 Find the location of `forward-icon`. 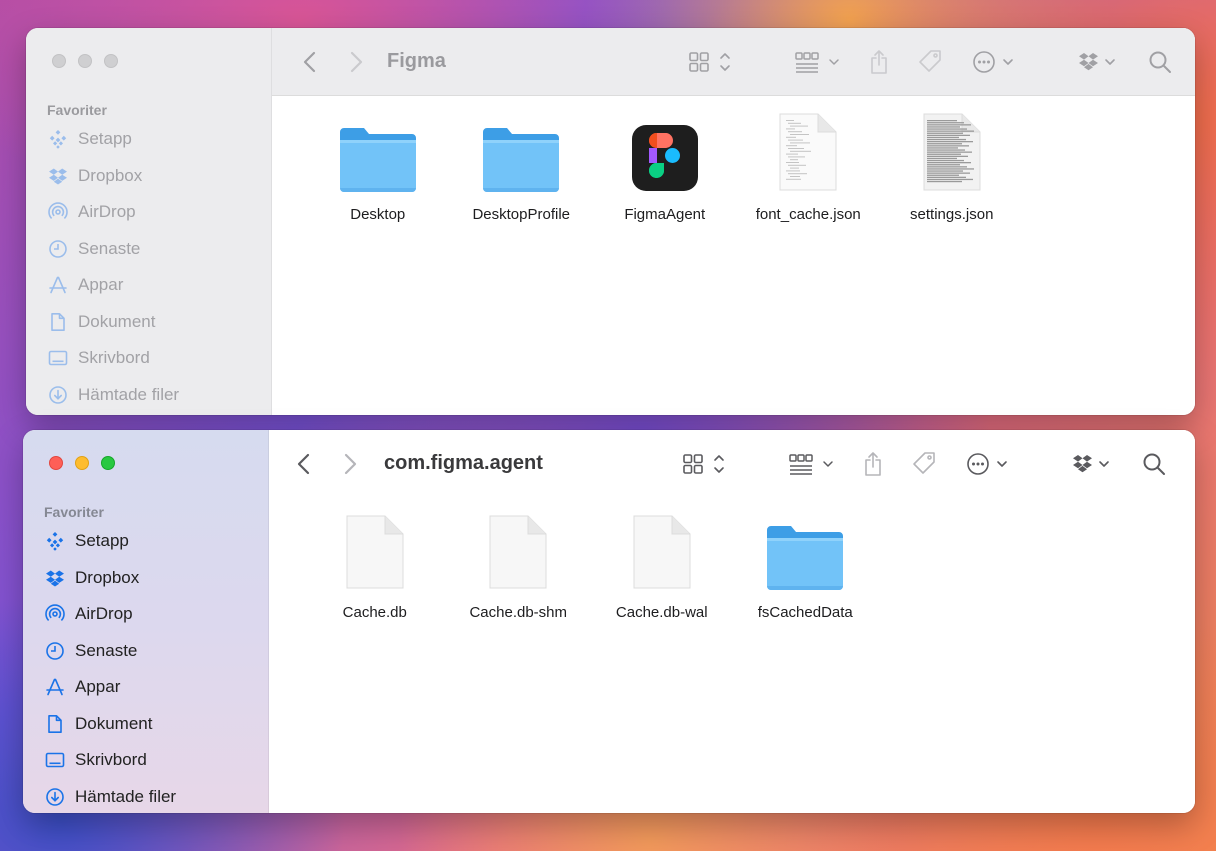

forward-icon is located at coordinates (350, 464).